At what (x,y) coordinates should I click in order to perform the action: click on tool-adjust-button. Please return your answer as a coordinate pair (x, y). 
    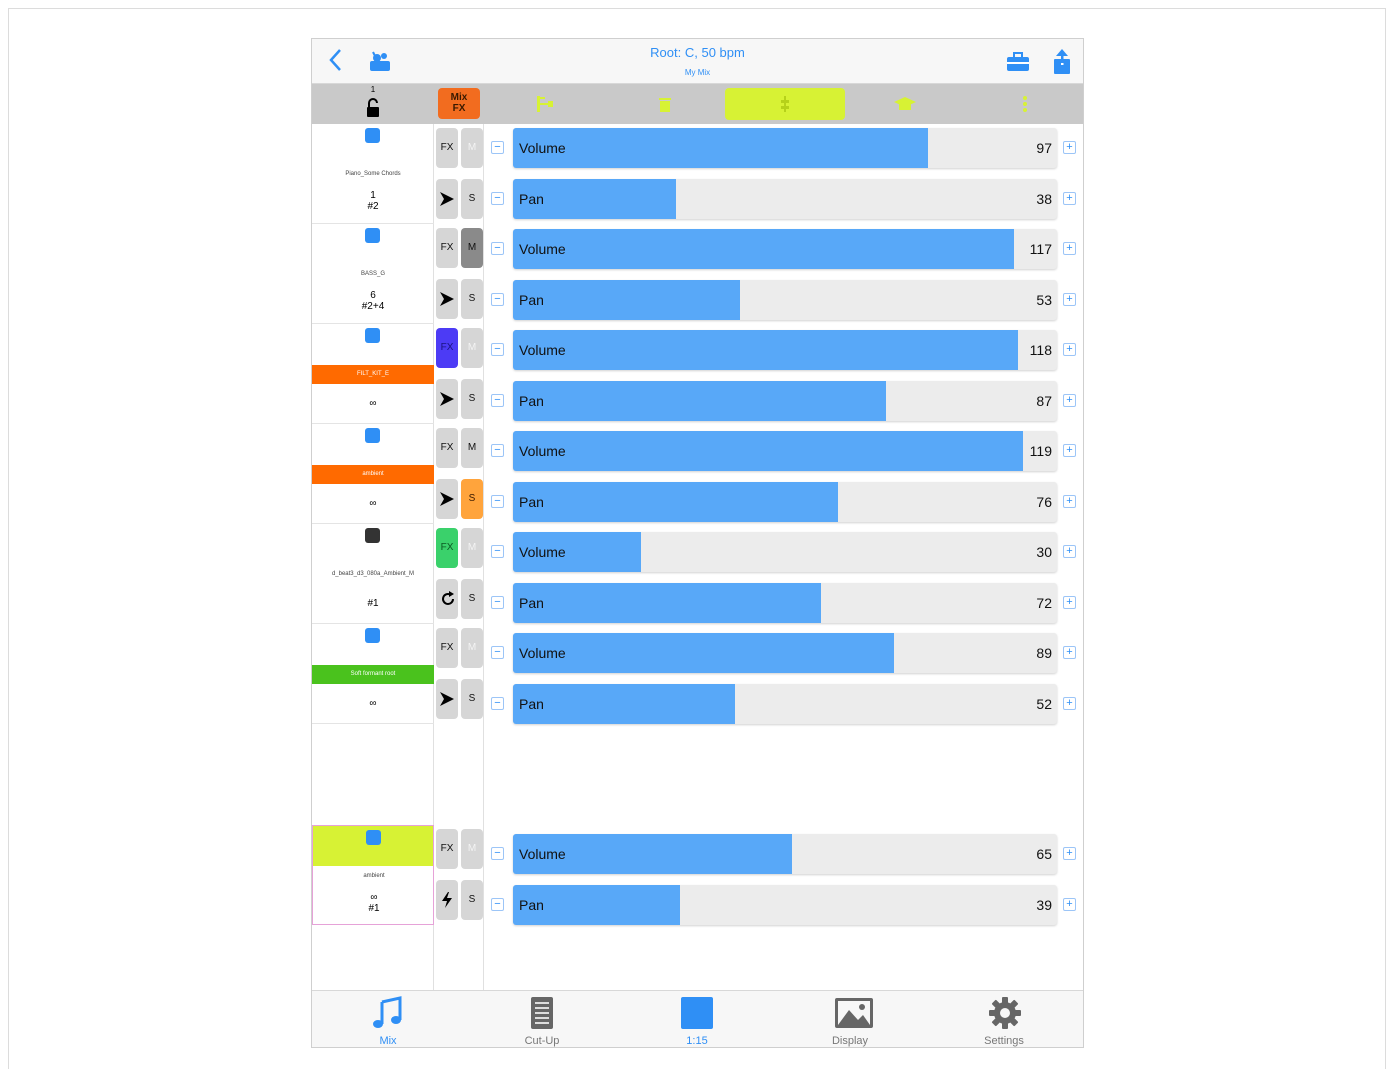
    Looking at the image, I should click on (785, 104).